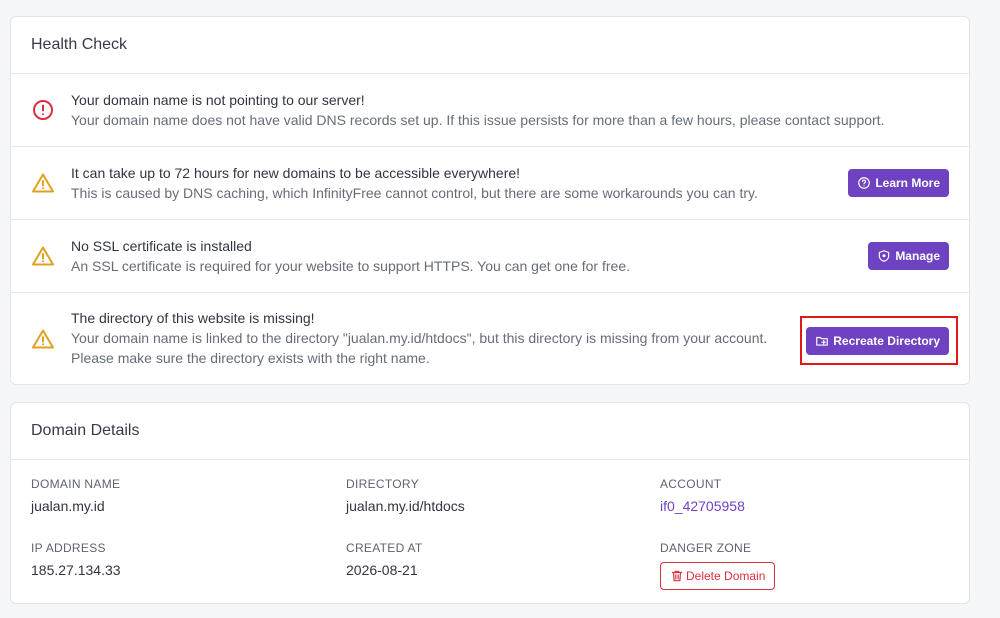 This screenshot has height=618, width=1000. Describe the element at coordinates (405, 506) in the screenshot. I see `directory-value: jualan.my.id/htdocs` at that location.